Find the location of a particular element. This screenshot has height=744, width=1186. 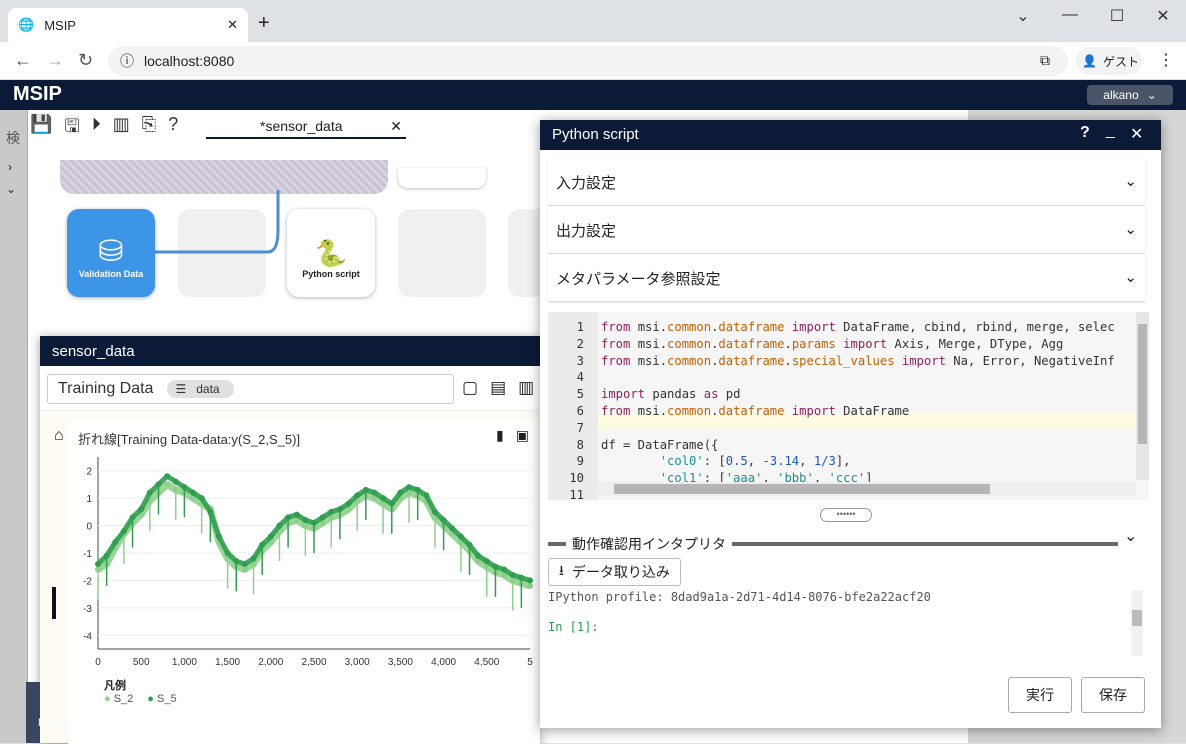

code-token: params is located at coordinates (813, 343).